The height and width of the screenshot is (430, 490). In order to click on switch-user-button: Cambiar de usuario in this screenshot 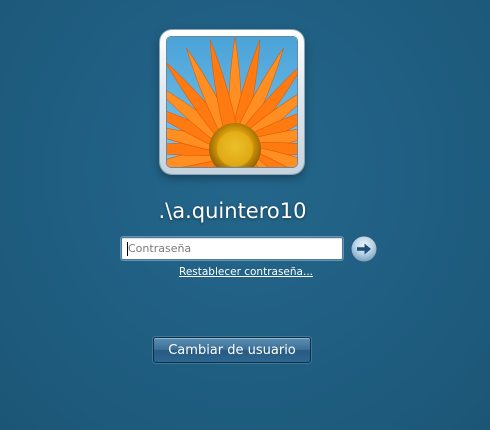, I will do `click(232, 350)`.